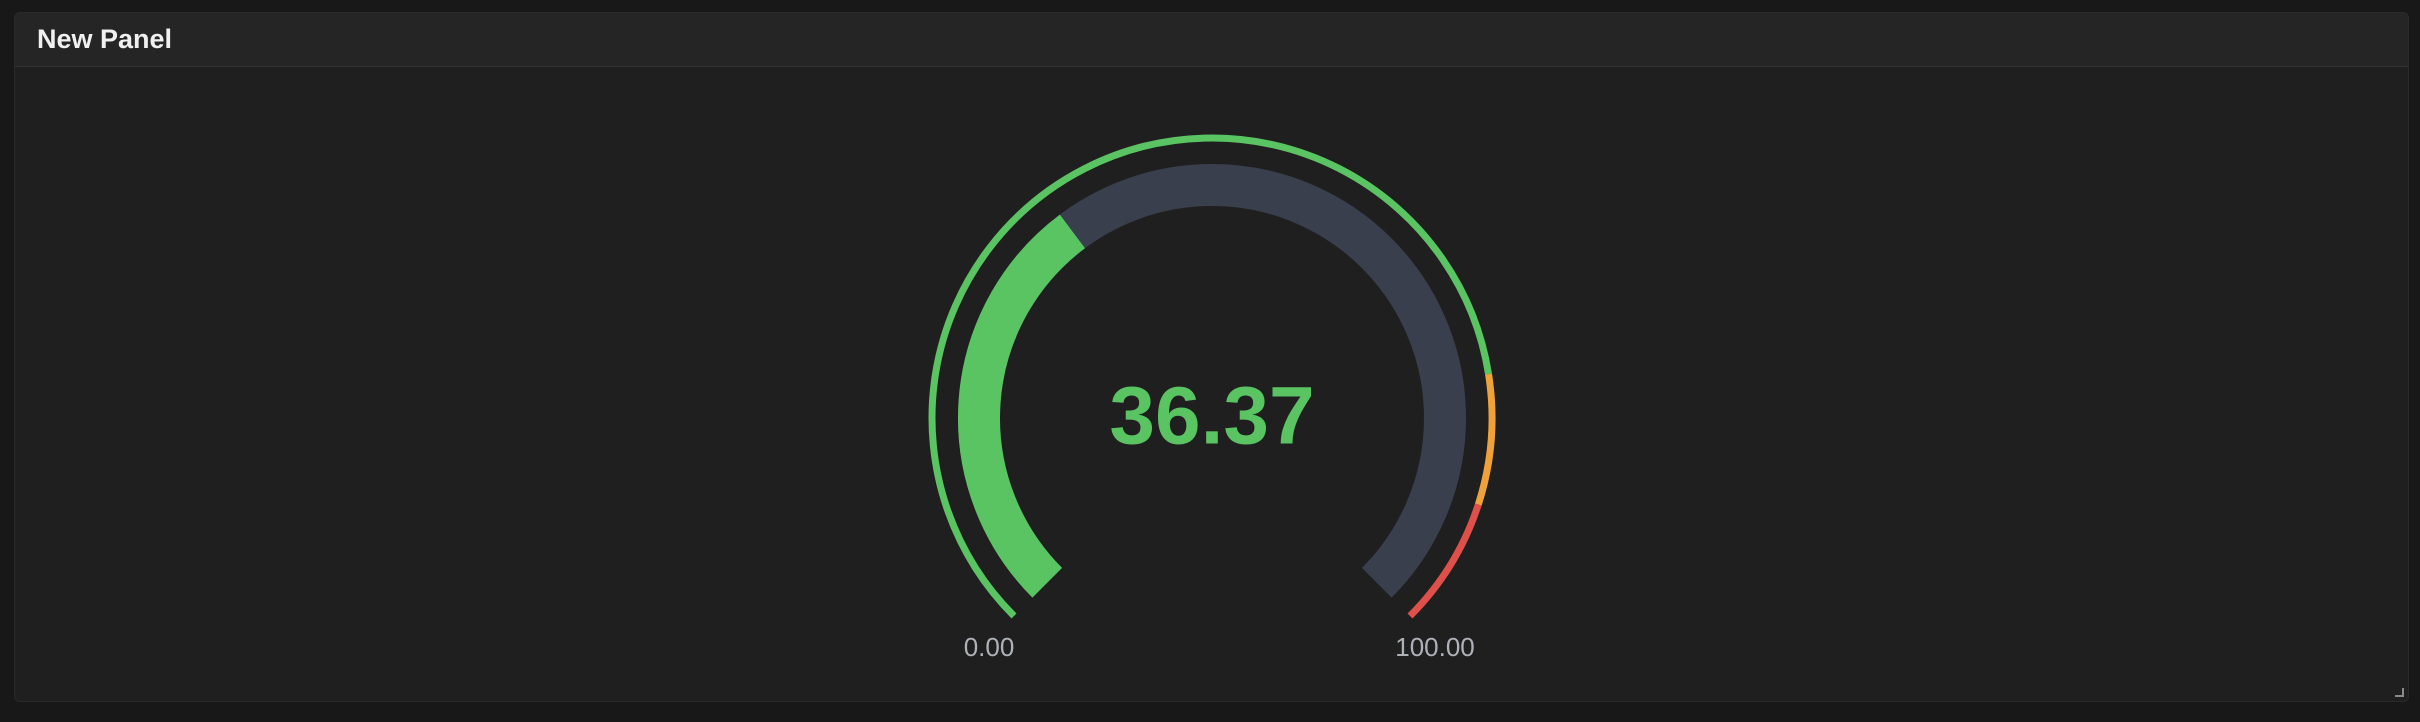 Image resolution: width=2420 pixels, height=722 pixels. I want to click on gauge-value: 36.37, so click(1211, 416).